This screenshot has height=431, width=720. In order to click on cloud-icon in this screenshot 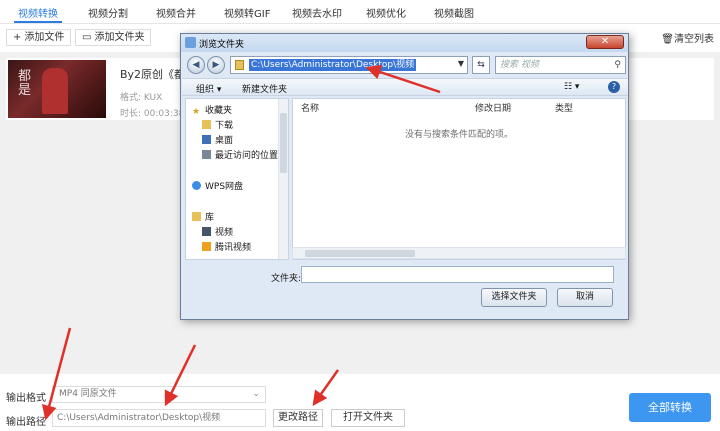, I will do `click(196, 185)`.